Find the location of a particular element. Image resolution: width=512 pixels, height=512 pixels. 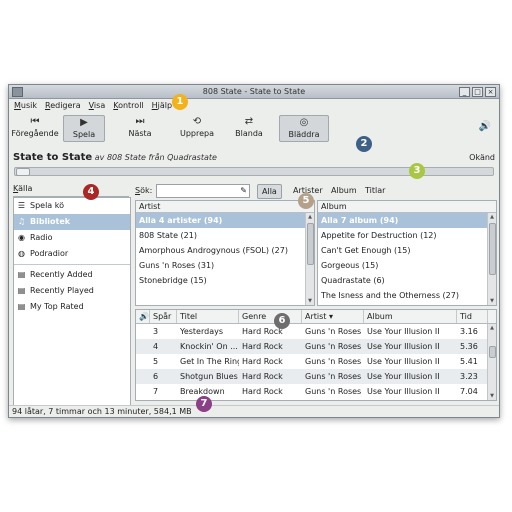

track-scrollbar: ▲ ▼ is located at coordinates (491, 362).